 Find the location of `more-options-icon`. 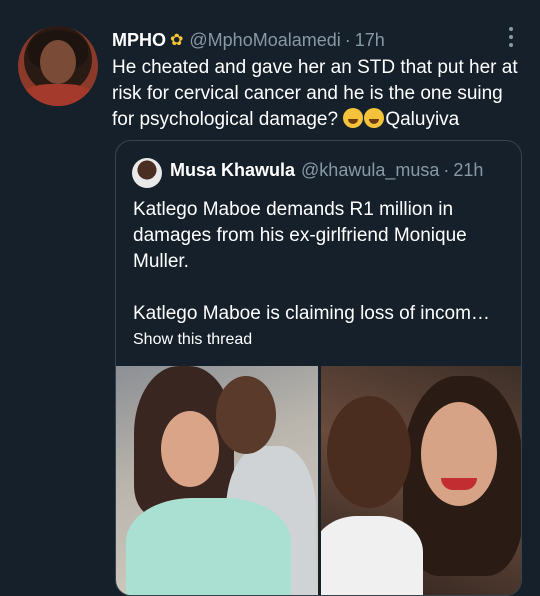

more-options-icon is located at coordinates (511, 37).